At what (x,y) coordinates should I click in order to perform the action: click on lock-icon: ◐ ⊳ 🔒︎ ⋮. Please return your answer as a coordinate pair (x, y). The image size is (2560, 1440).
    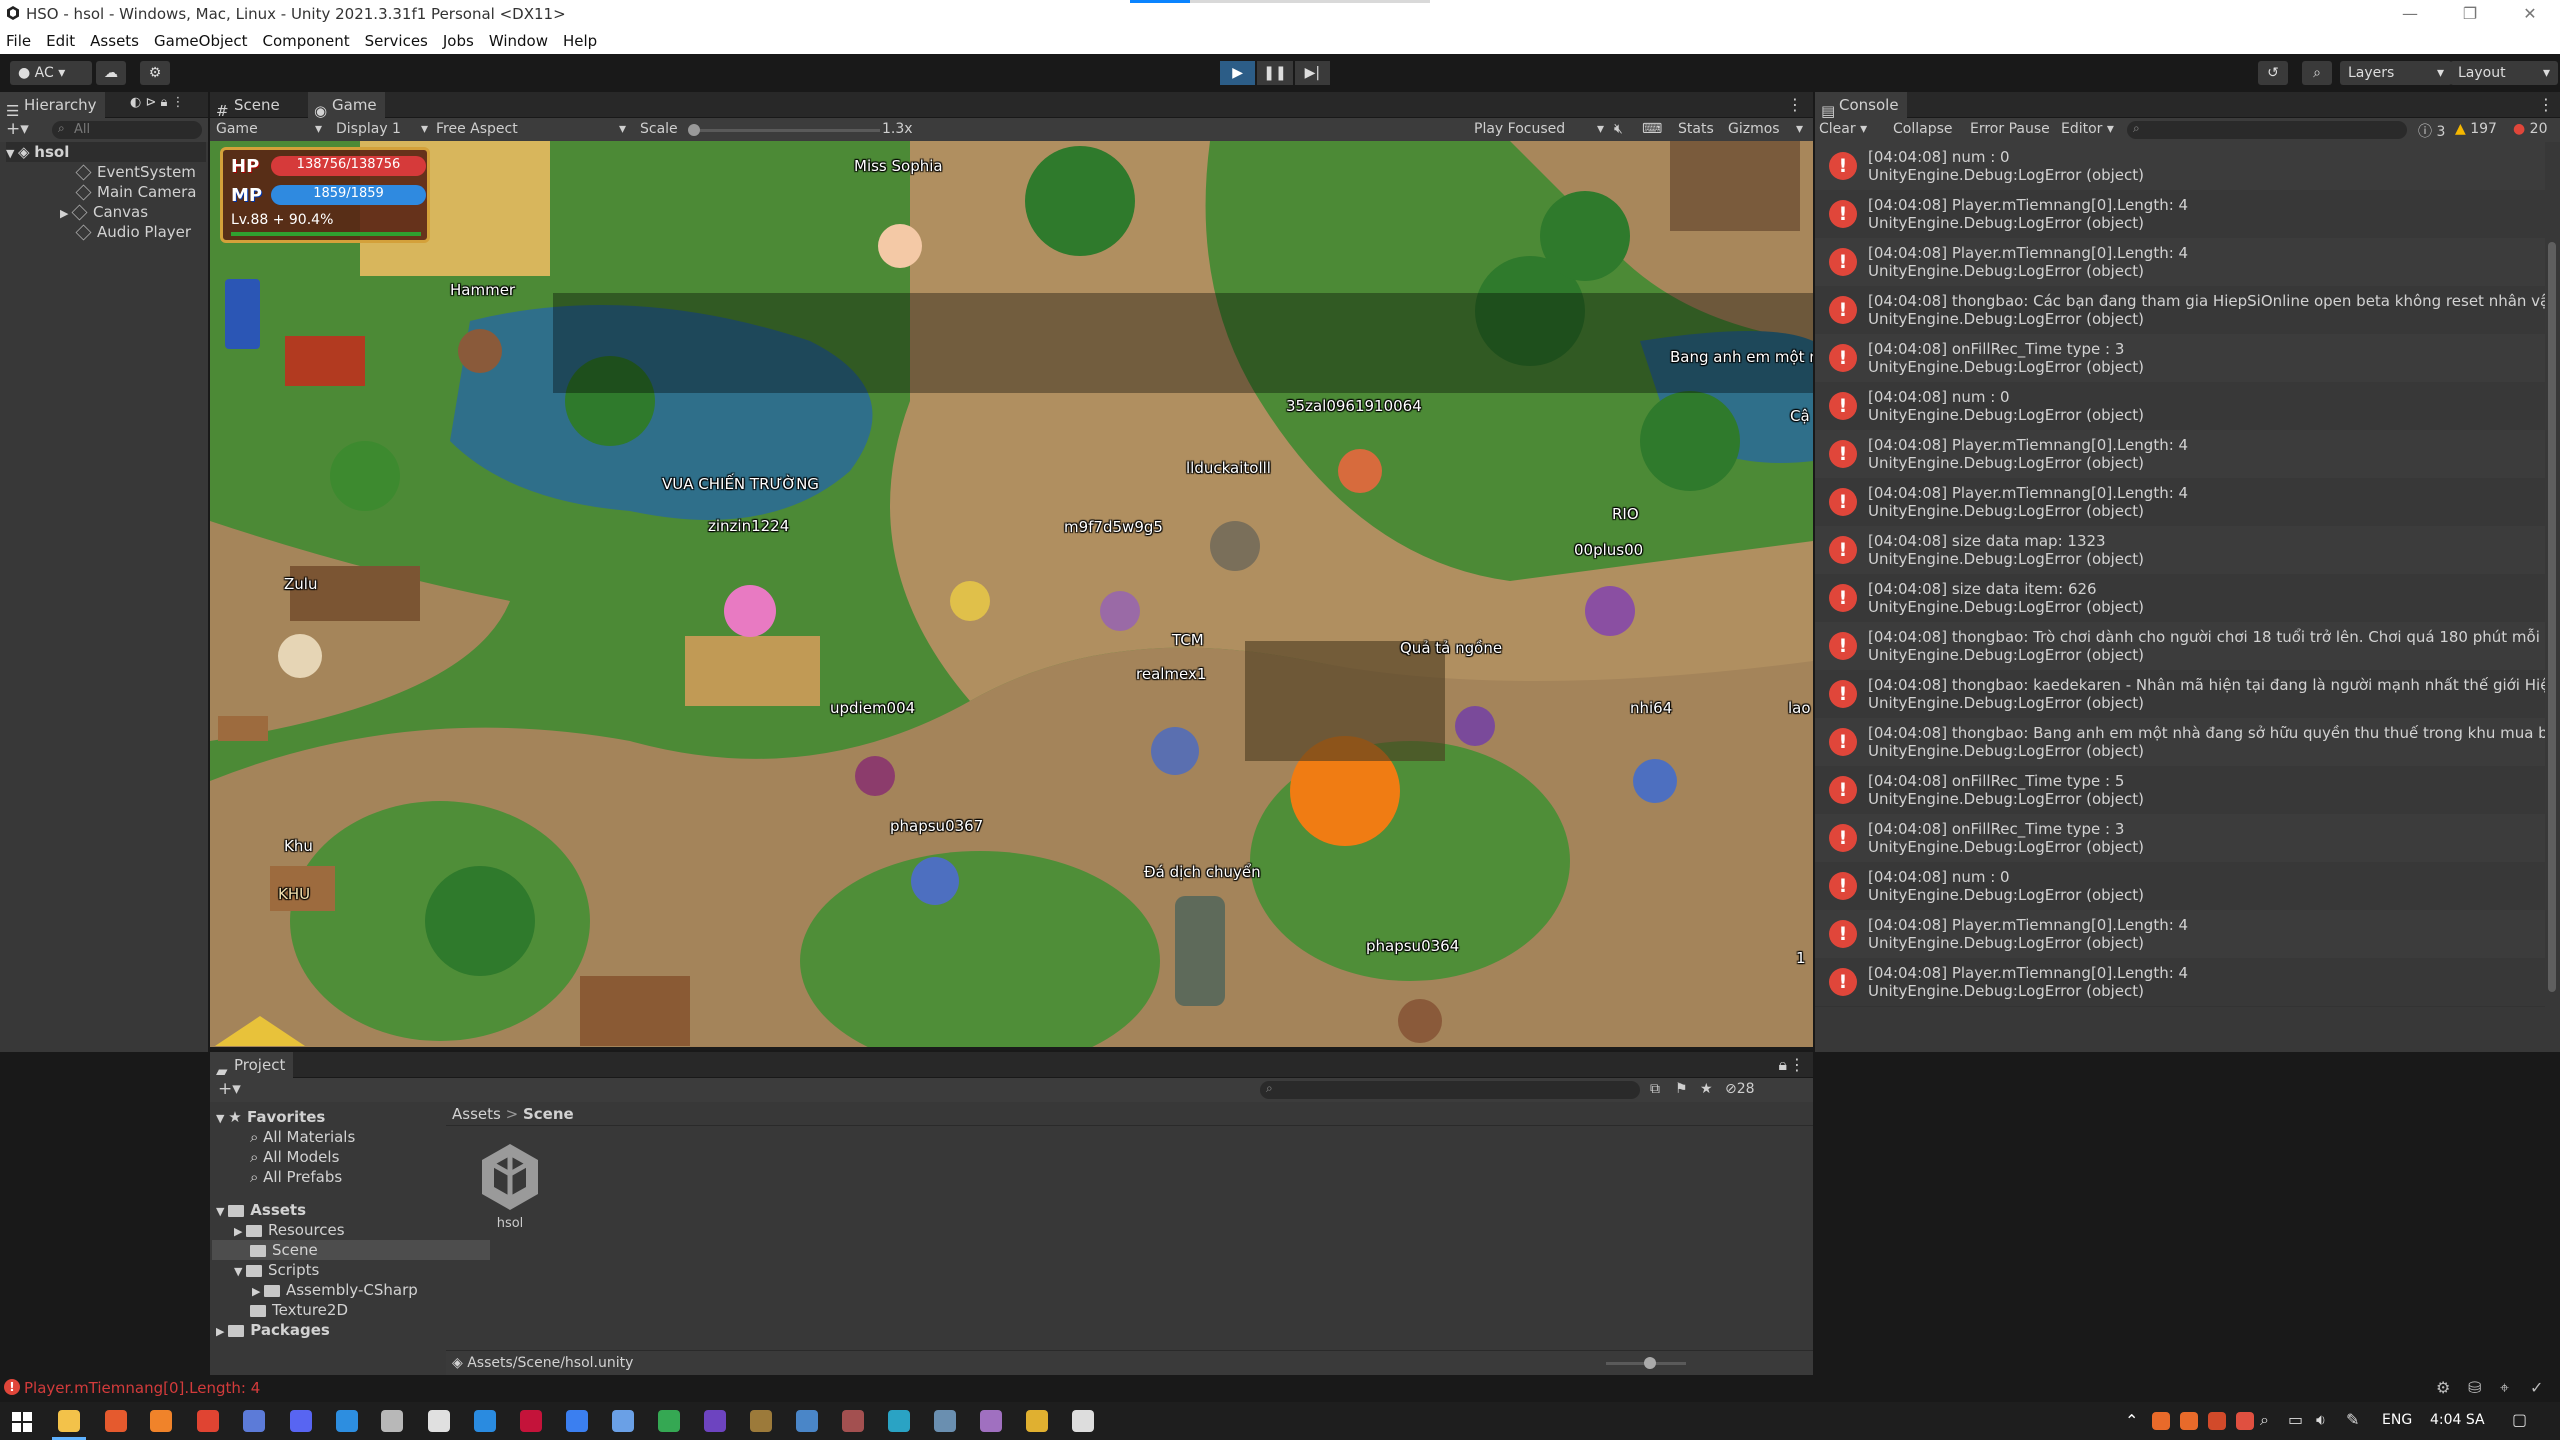
    Looking at the image, I should click on (157, 102).